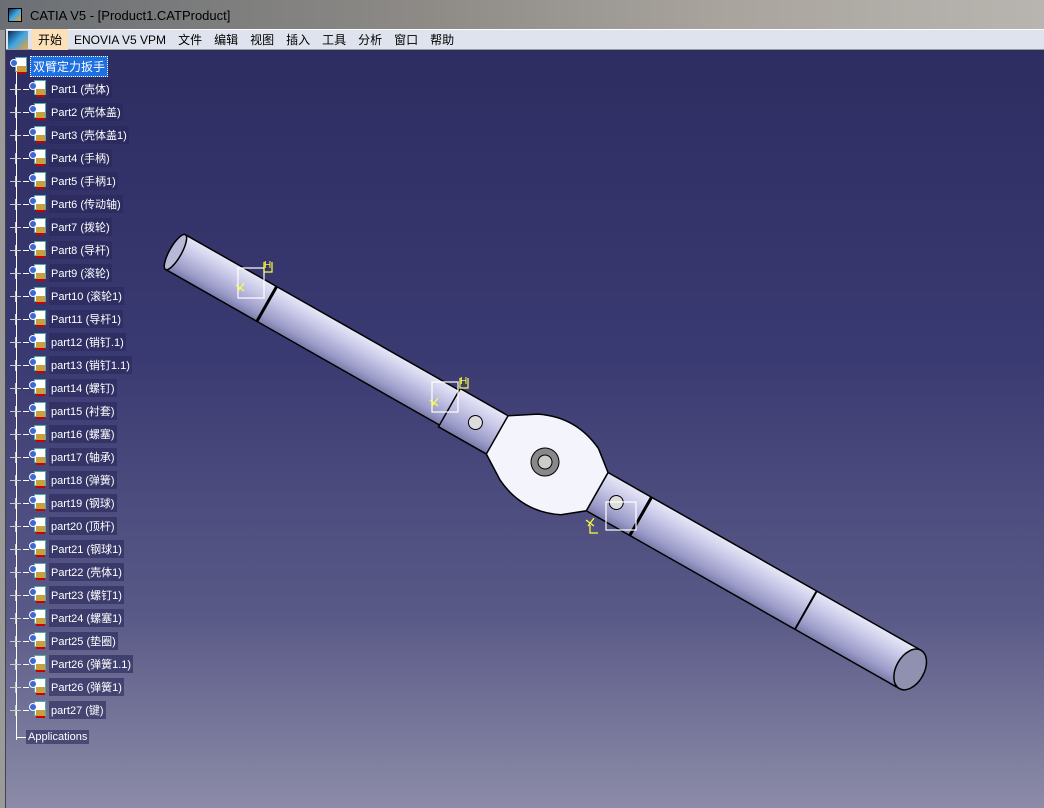 Image resolution: width=1044 pixels, height=808 pixels. What do you see at coordinates (63, 503) in the screenshot?
I see `tree-node-part: part19 (钢球)` at bounding box center [63, 503].